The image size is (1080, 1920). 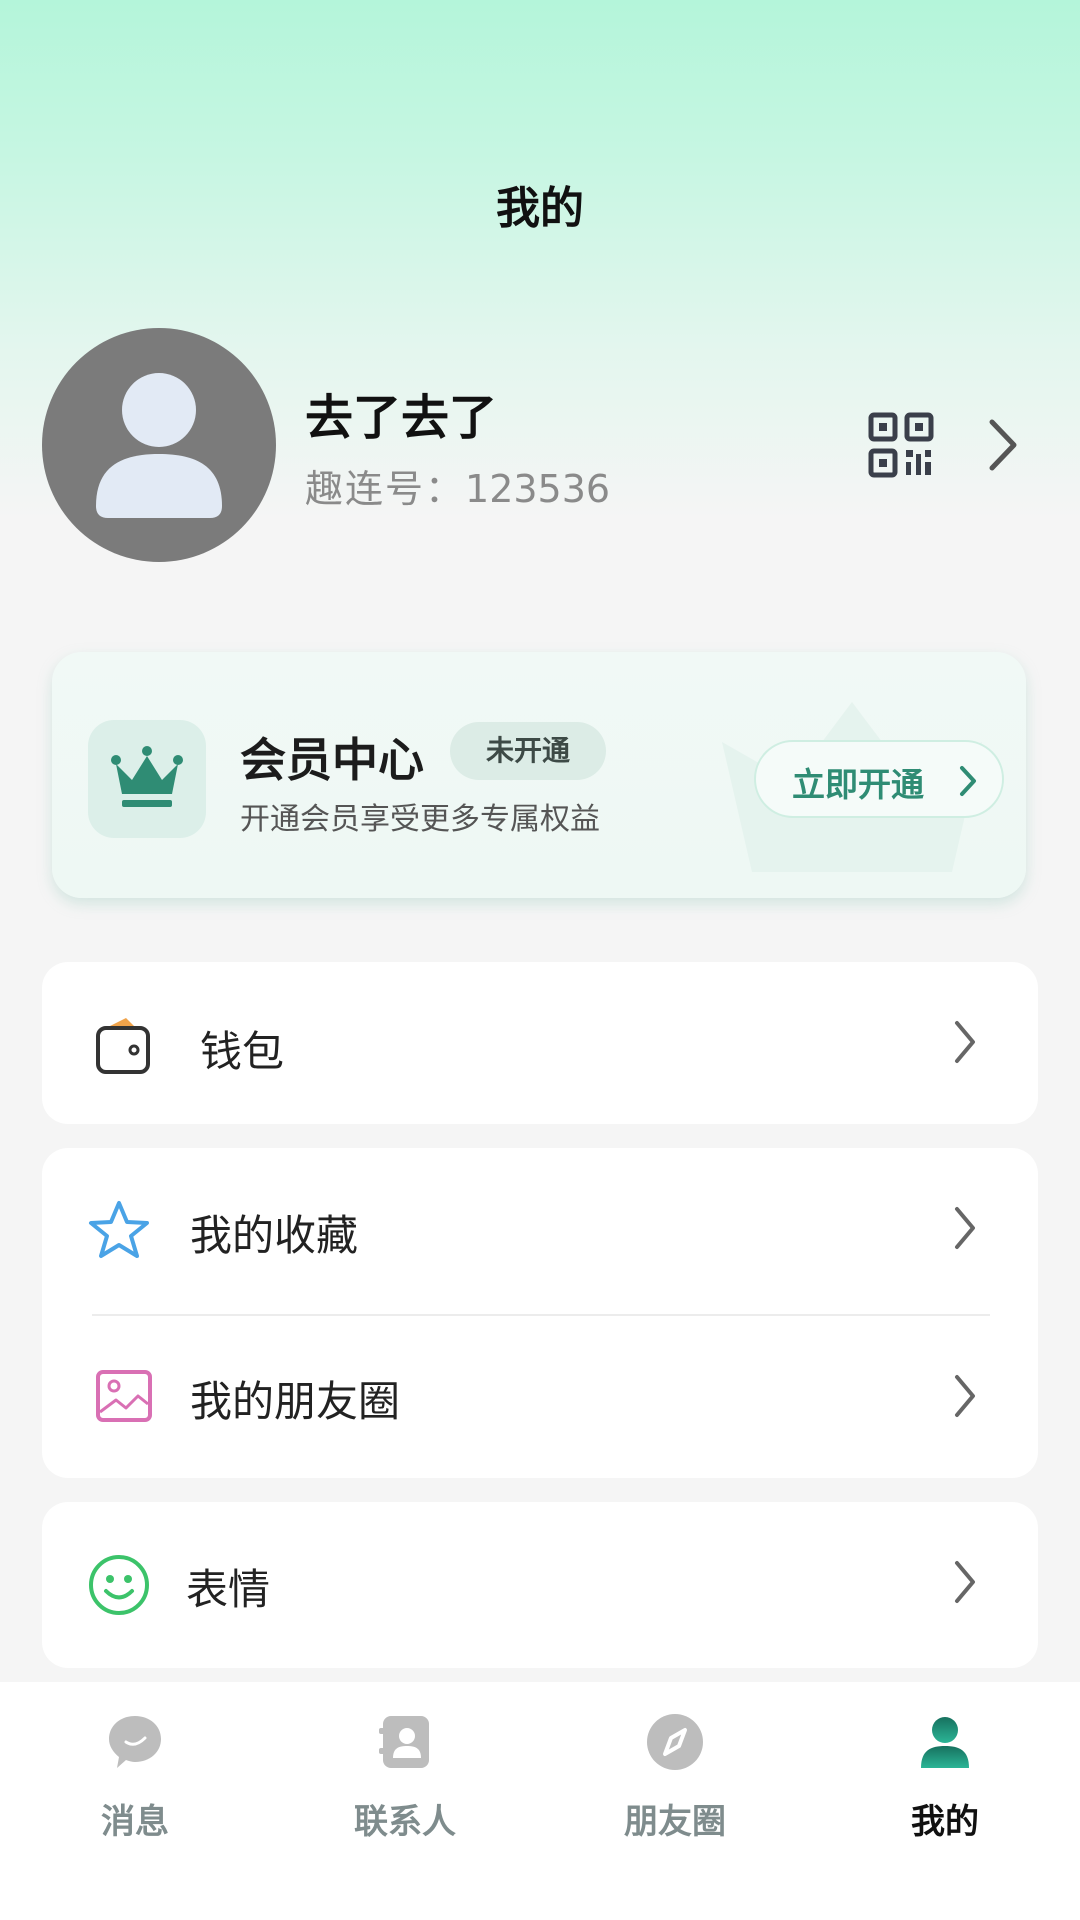 What do you see at coordinates (385, 489) in the screenshot?
I see `account-id-label: 趣连号：` at bounding box center [385, 489].